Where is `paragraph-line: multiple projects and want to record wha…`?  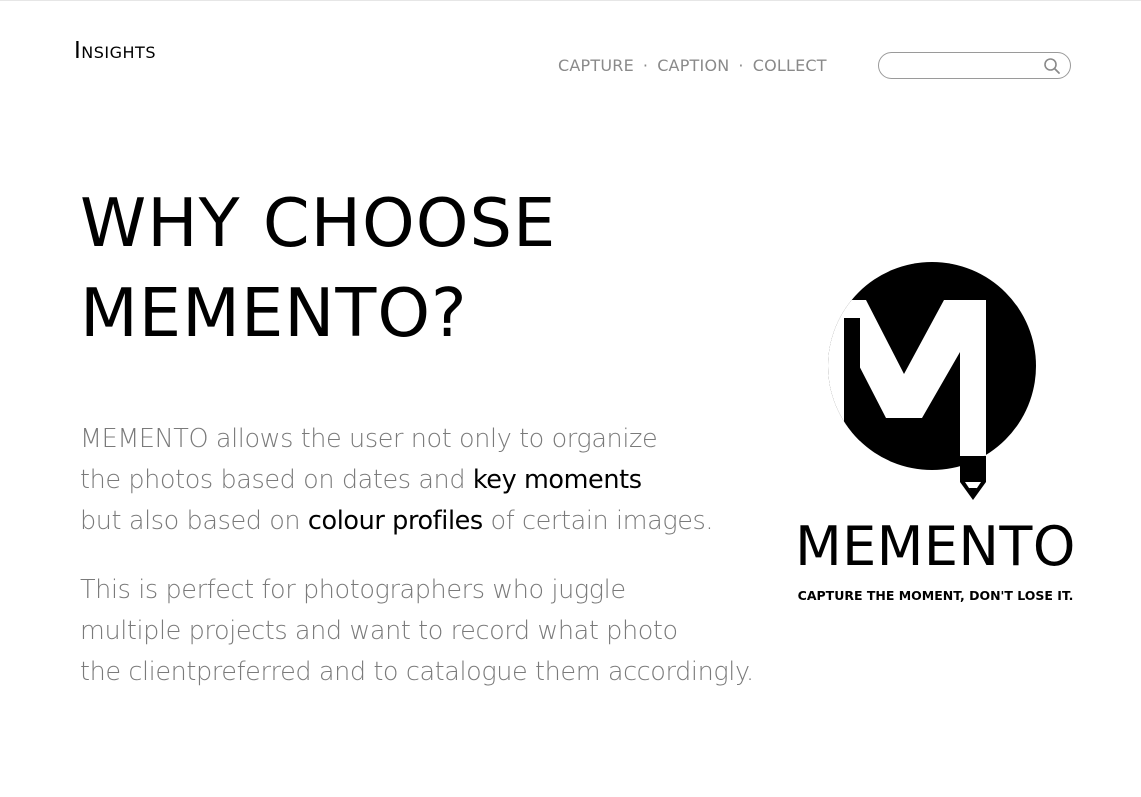
paragraph-line: multiple projects and want to record wha… is located at coordinates (379, 631).